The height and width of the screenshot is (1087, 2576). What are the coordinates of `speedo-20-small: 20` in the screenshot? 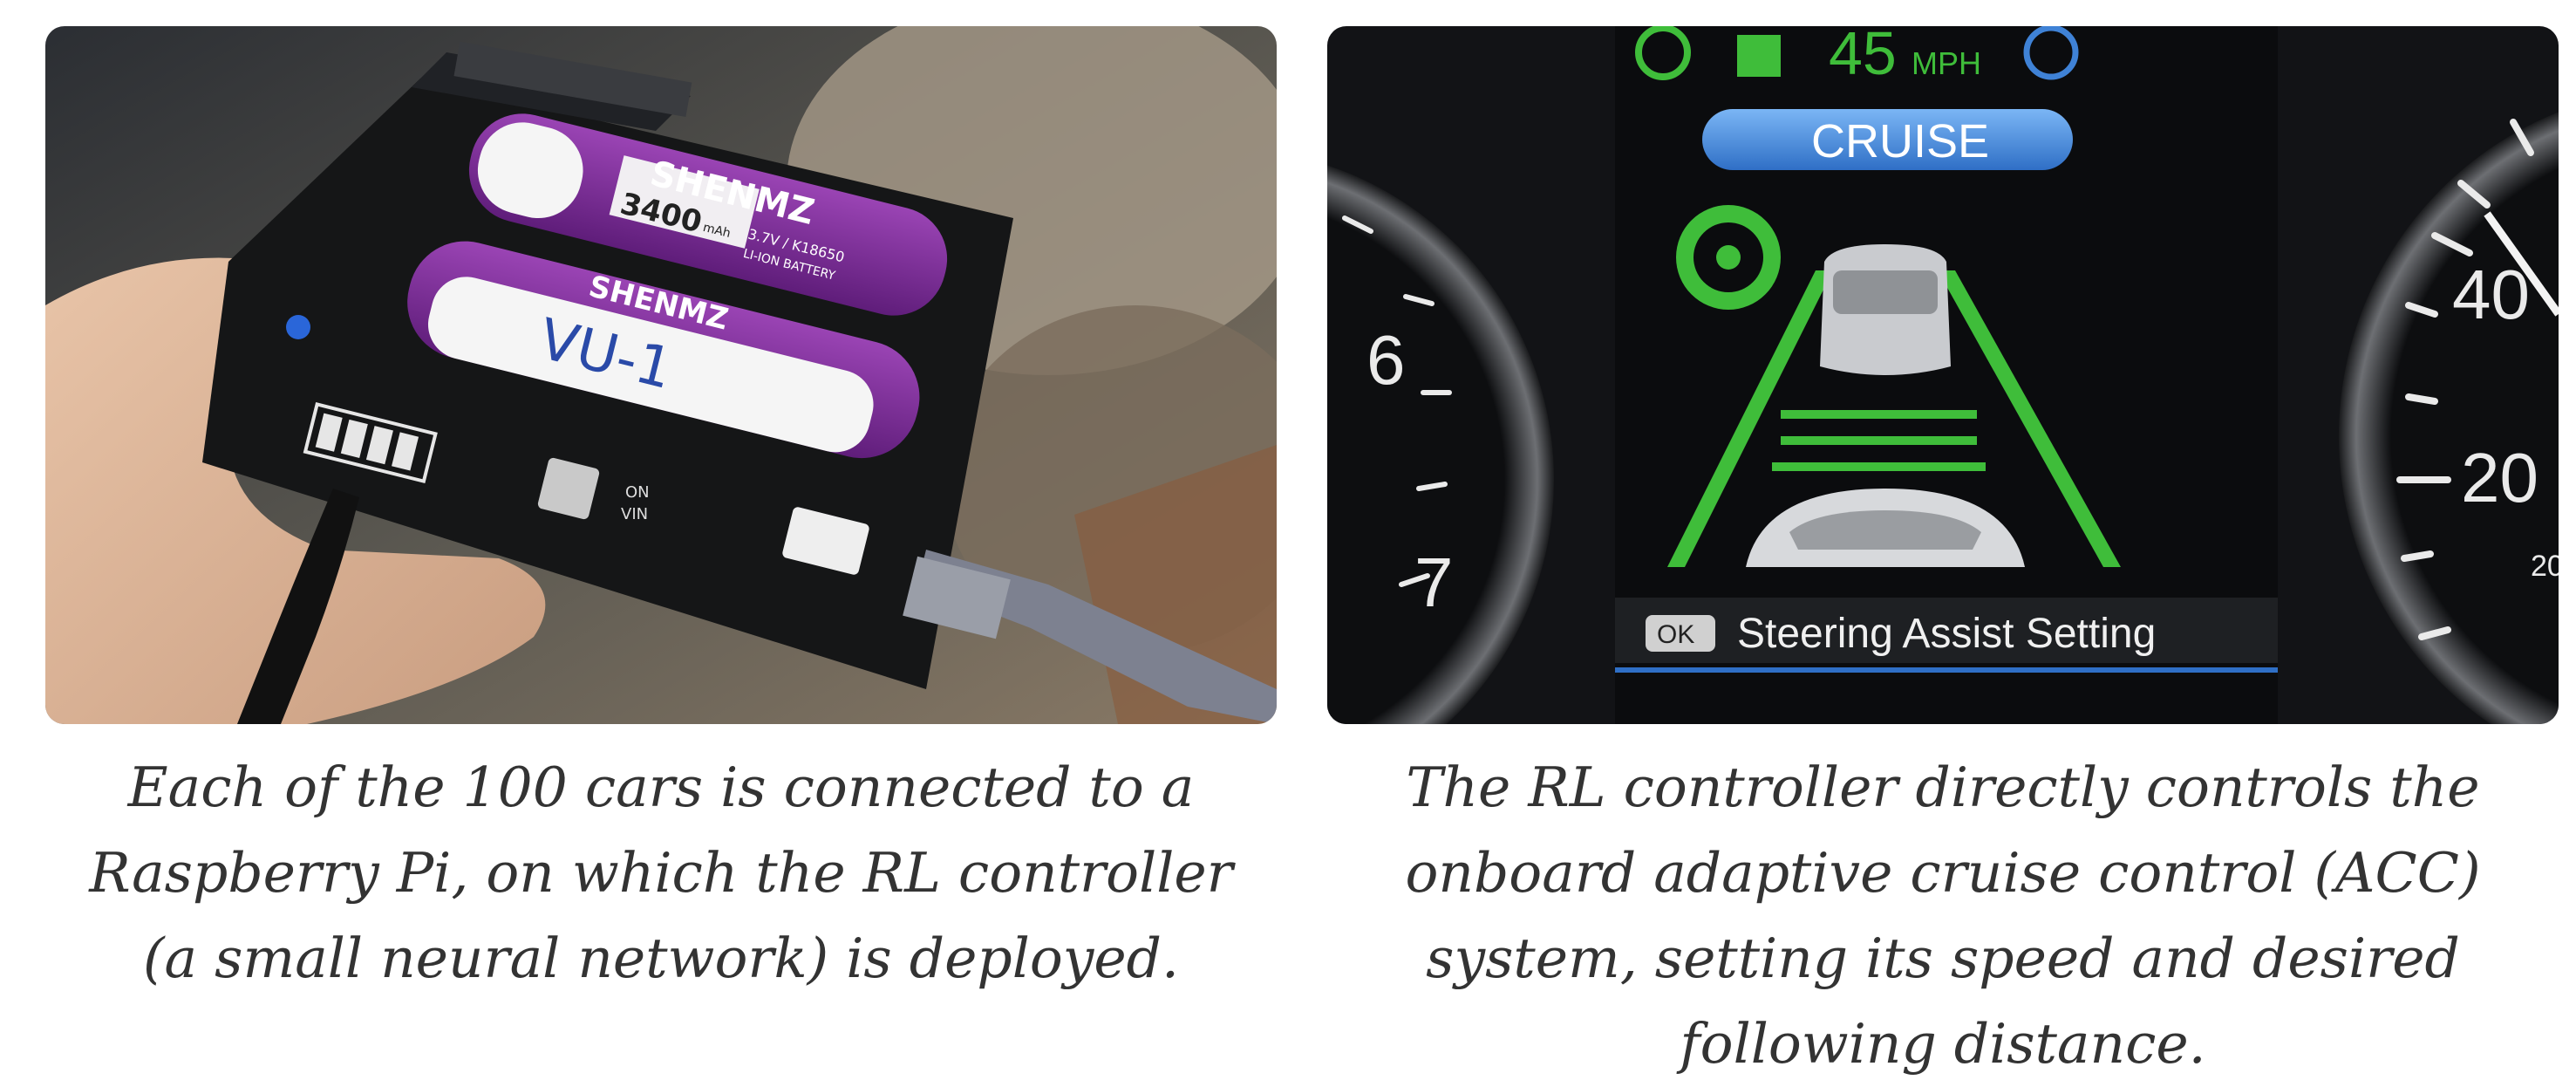 It's located at (2545, 566).